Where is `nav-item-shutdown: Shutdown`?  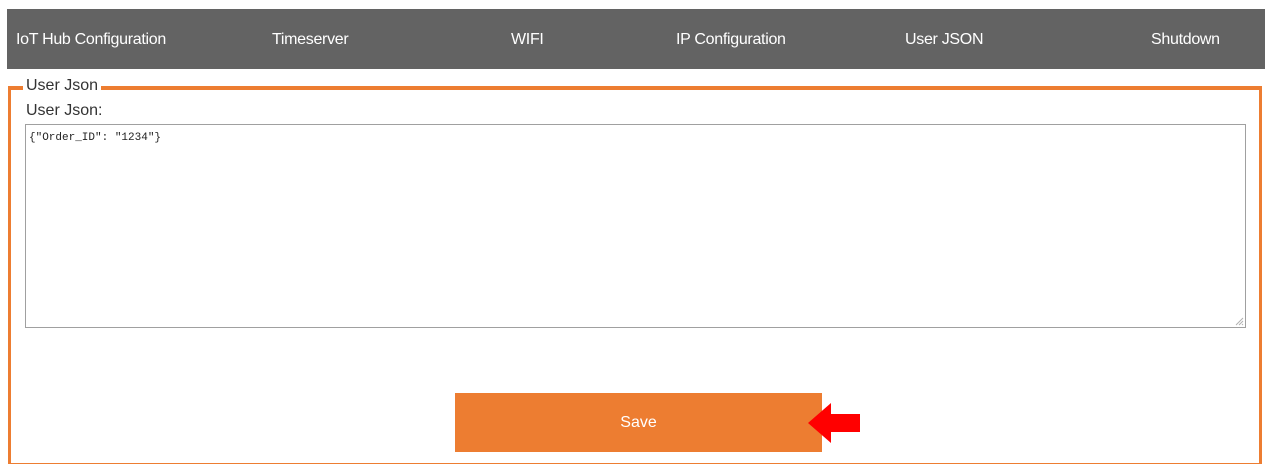
nav-item-shutdown: Shutdown is located at coordinates (1185, 39).